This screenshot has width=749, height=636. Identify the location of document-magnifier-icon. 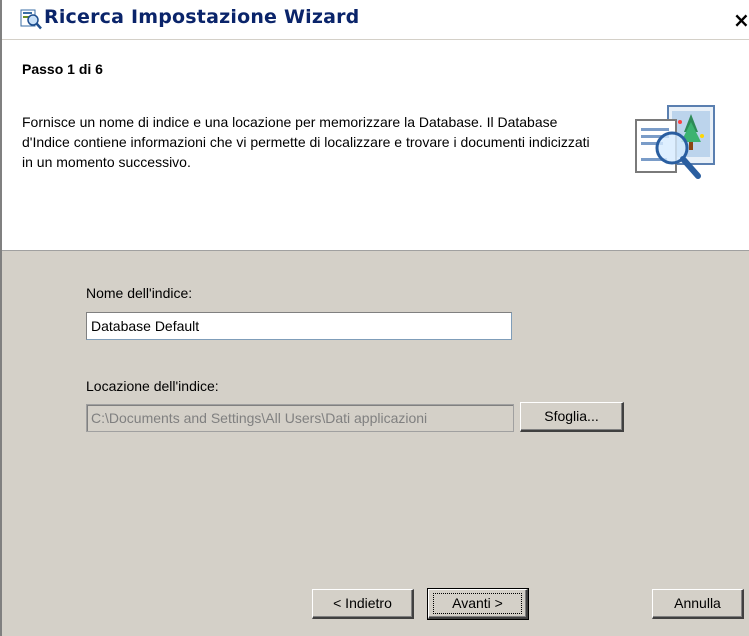
(676, 146).